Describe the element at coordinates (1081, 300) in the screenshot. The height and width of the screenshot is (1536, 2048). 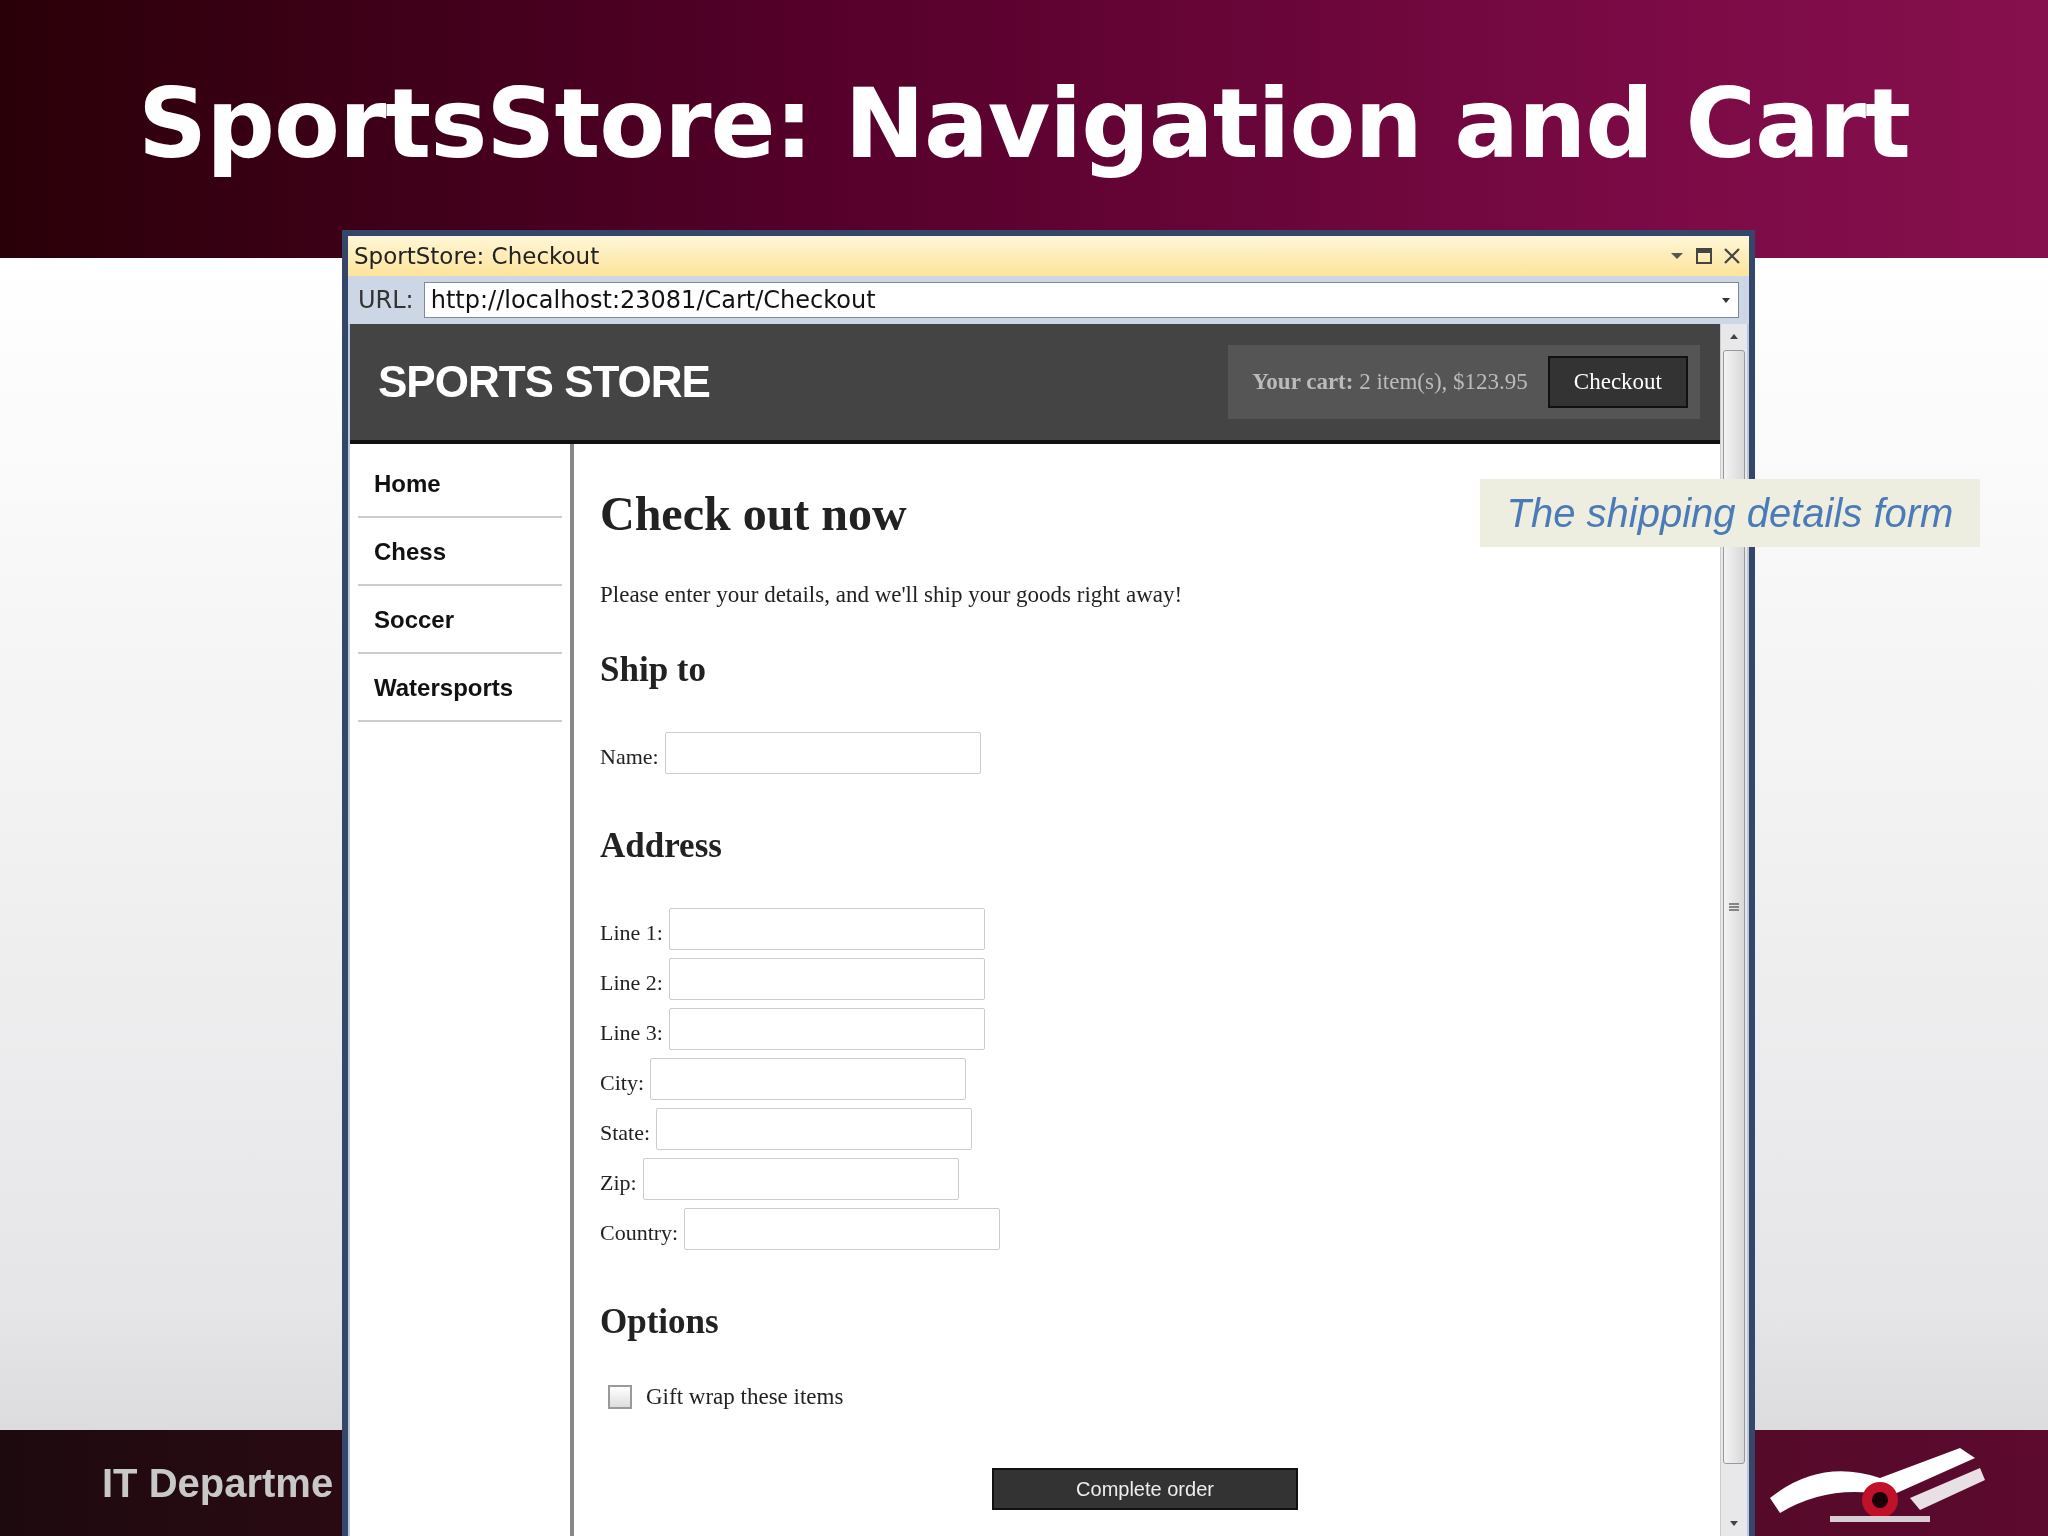
I see `url-field: http://localhost:23081/Cart/Checkout` at that location.